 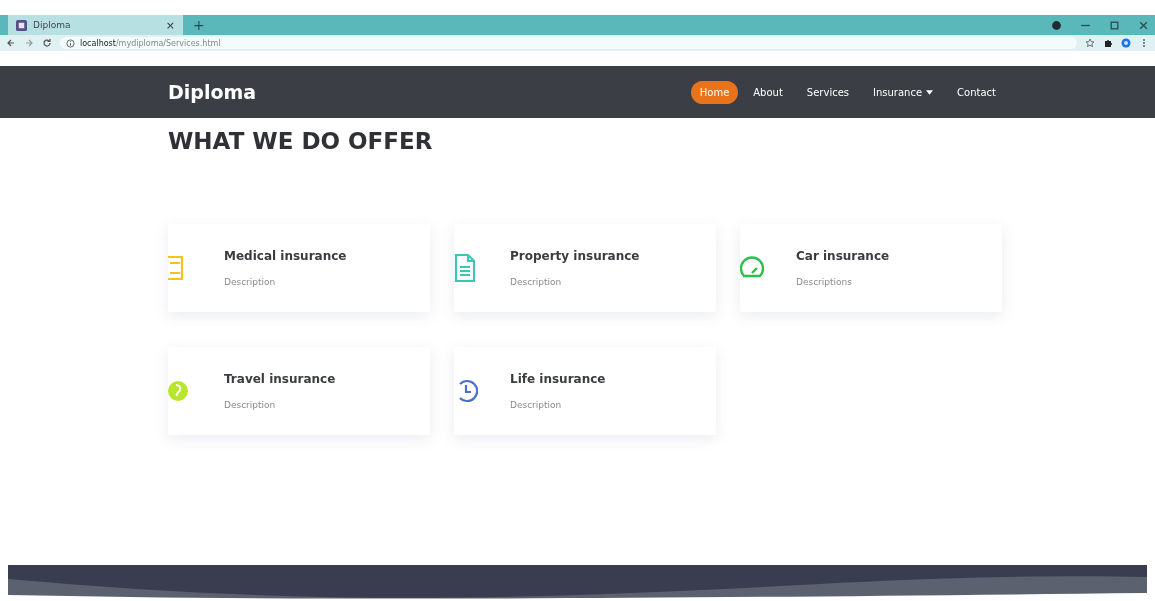 I want to click on service-card: Medical insurance Description, so click(x=299, y=268).